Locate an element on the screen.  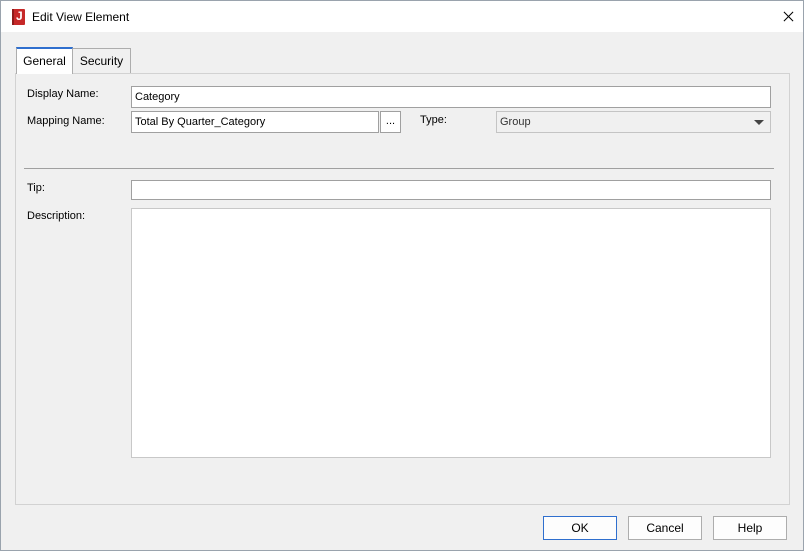
tab-general: General is located at coordinates (44, 60).